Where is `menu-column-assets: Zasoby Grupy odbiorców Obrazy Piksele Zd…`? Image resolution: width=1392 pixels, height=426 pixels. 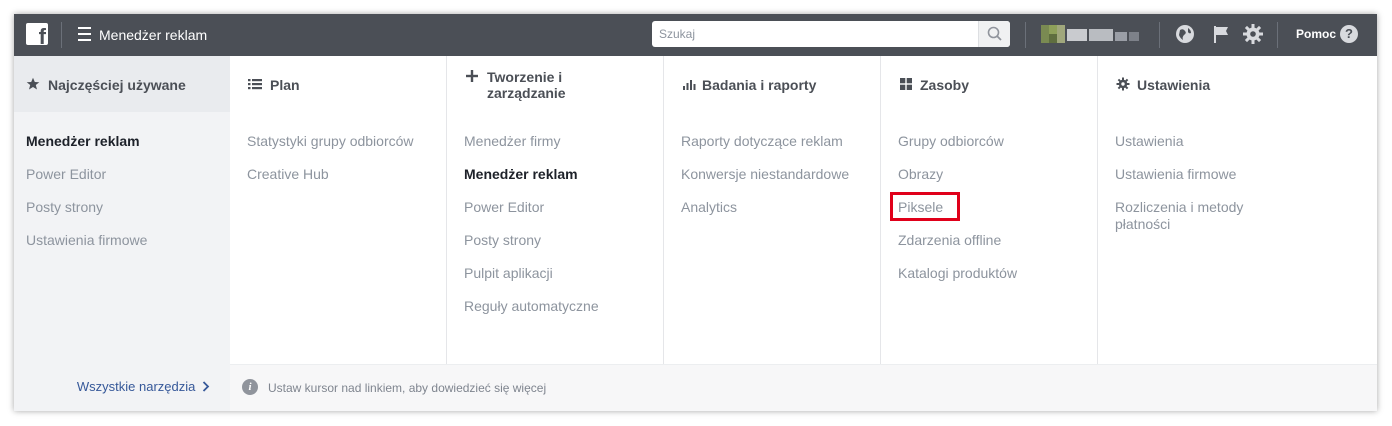 menu-column-assets: Zasoby Grupy odbiorców Obrazy Piksele Zd… is located at coordinates (988, 210).